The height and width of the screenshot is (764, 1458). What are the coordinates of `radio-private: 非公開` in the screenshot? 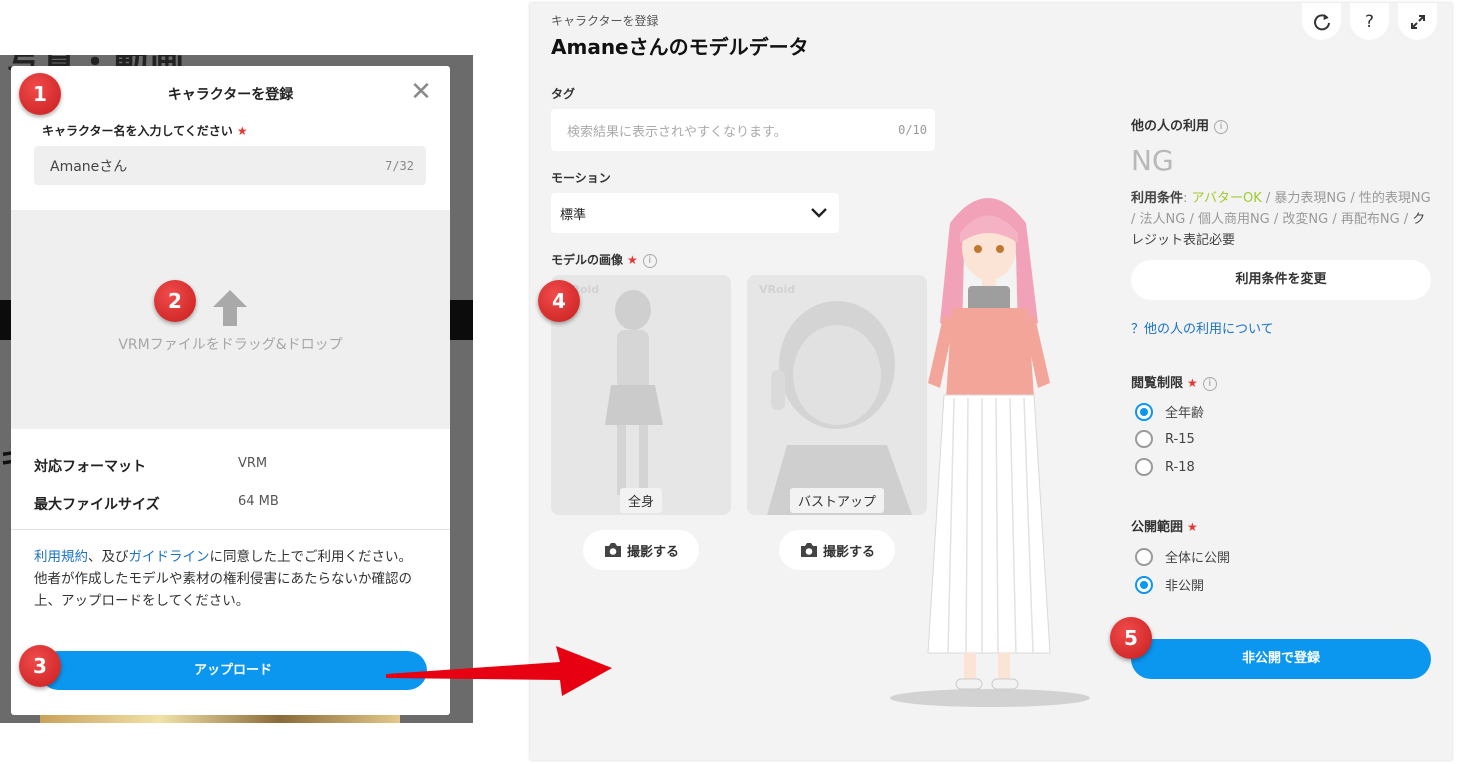 It's located at (1169, 584).